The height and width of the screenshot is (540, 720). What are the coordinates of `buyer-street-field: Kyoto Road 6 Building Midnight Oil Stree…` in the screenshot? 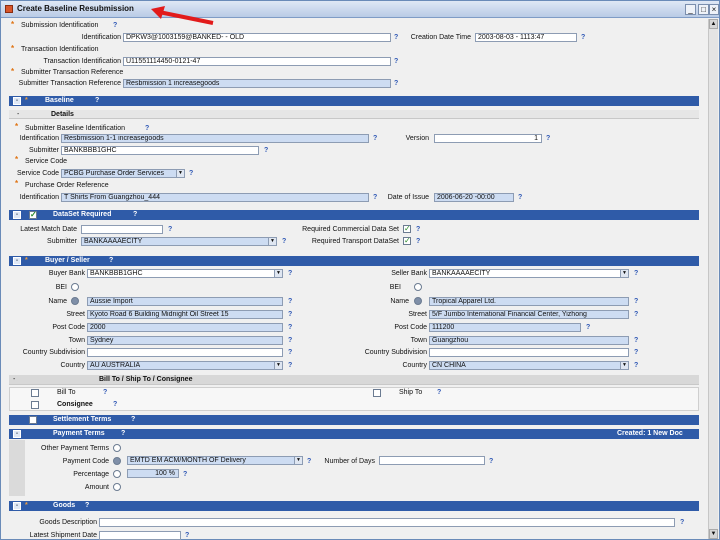 It's located at (185, 314).